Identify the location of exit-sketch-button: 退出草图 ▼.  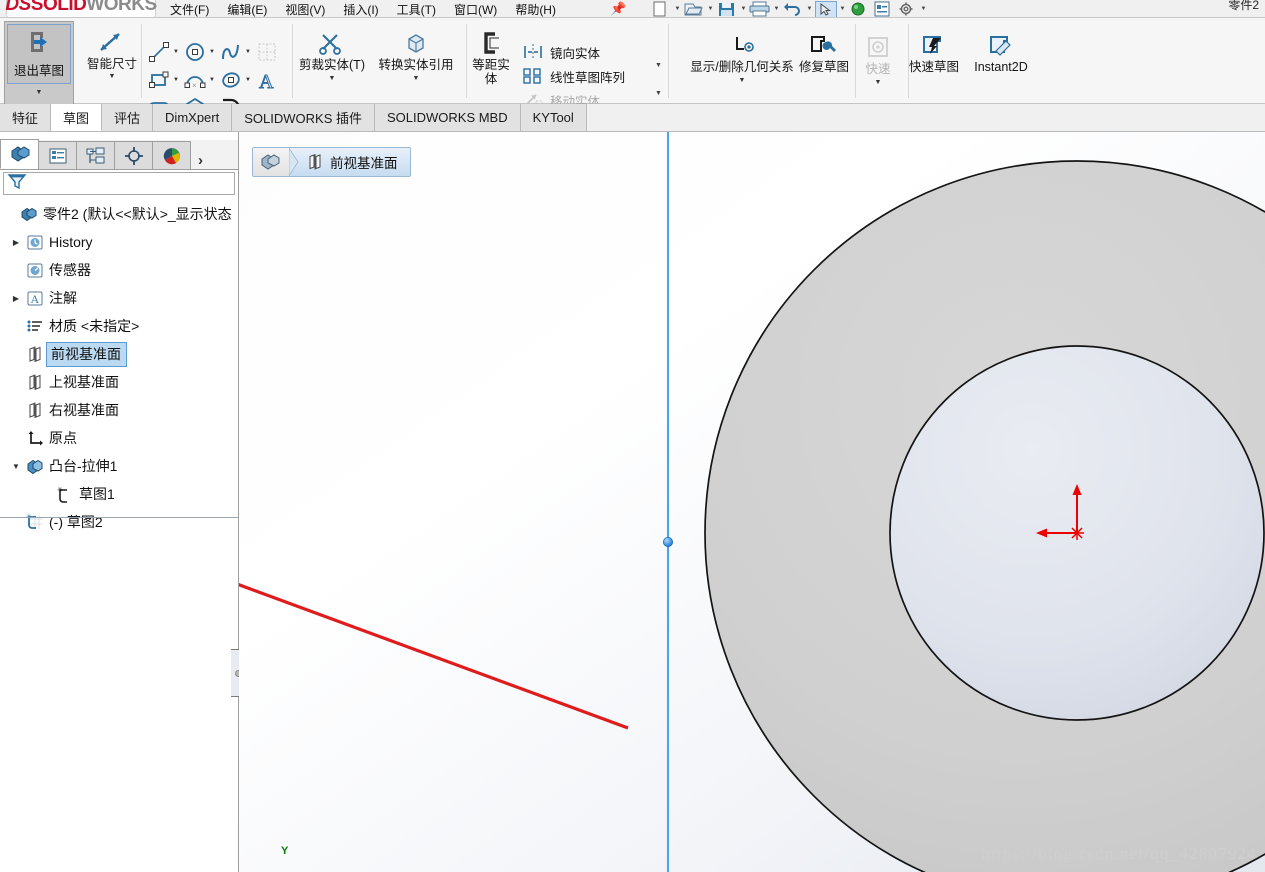
(39, 69).